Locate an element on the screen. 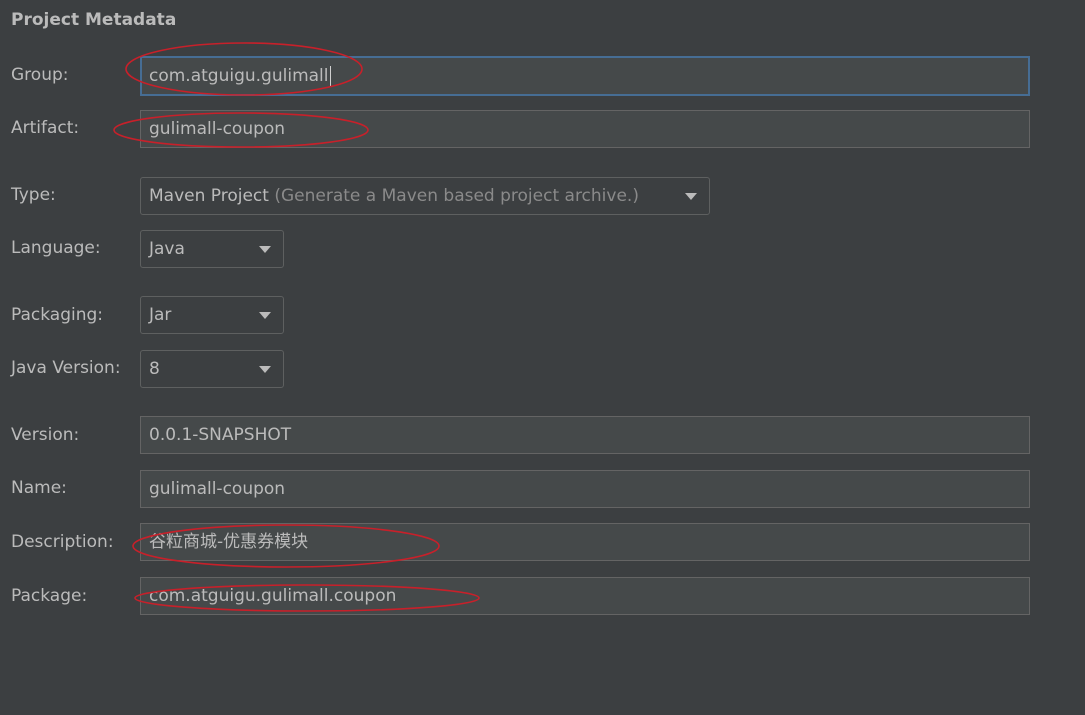 The height and width of the screenshot is (715, 1085). language-label: Language: is located at coordinates (56, 248).